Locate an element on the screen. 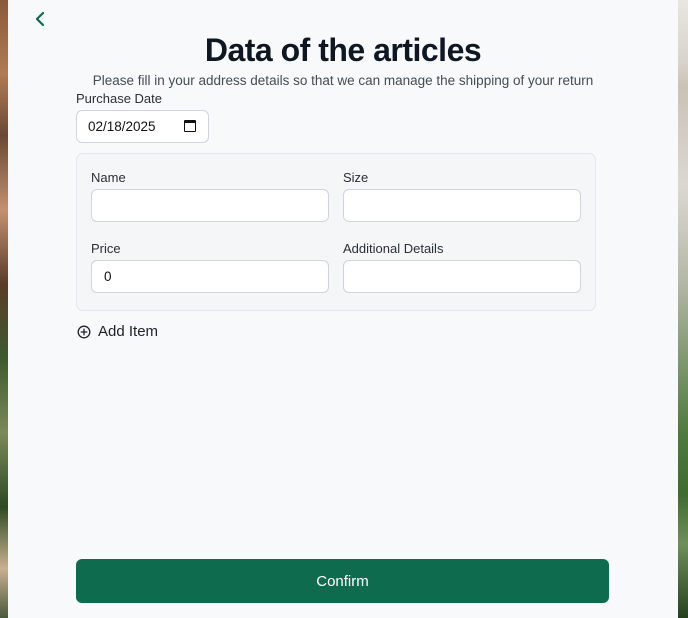  purchase-date-value: 02/18/2025 is located at coordinates (122, 126).